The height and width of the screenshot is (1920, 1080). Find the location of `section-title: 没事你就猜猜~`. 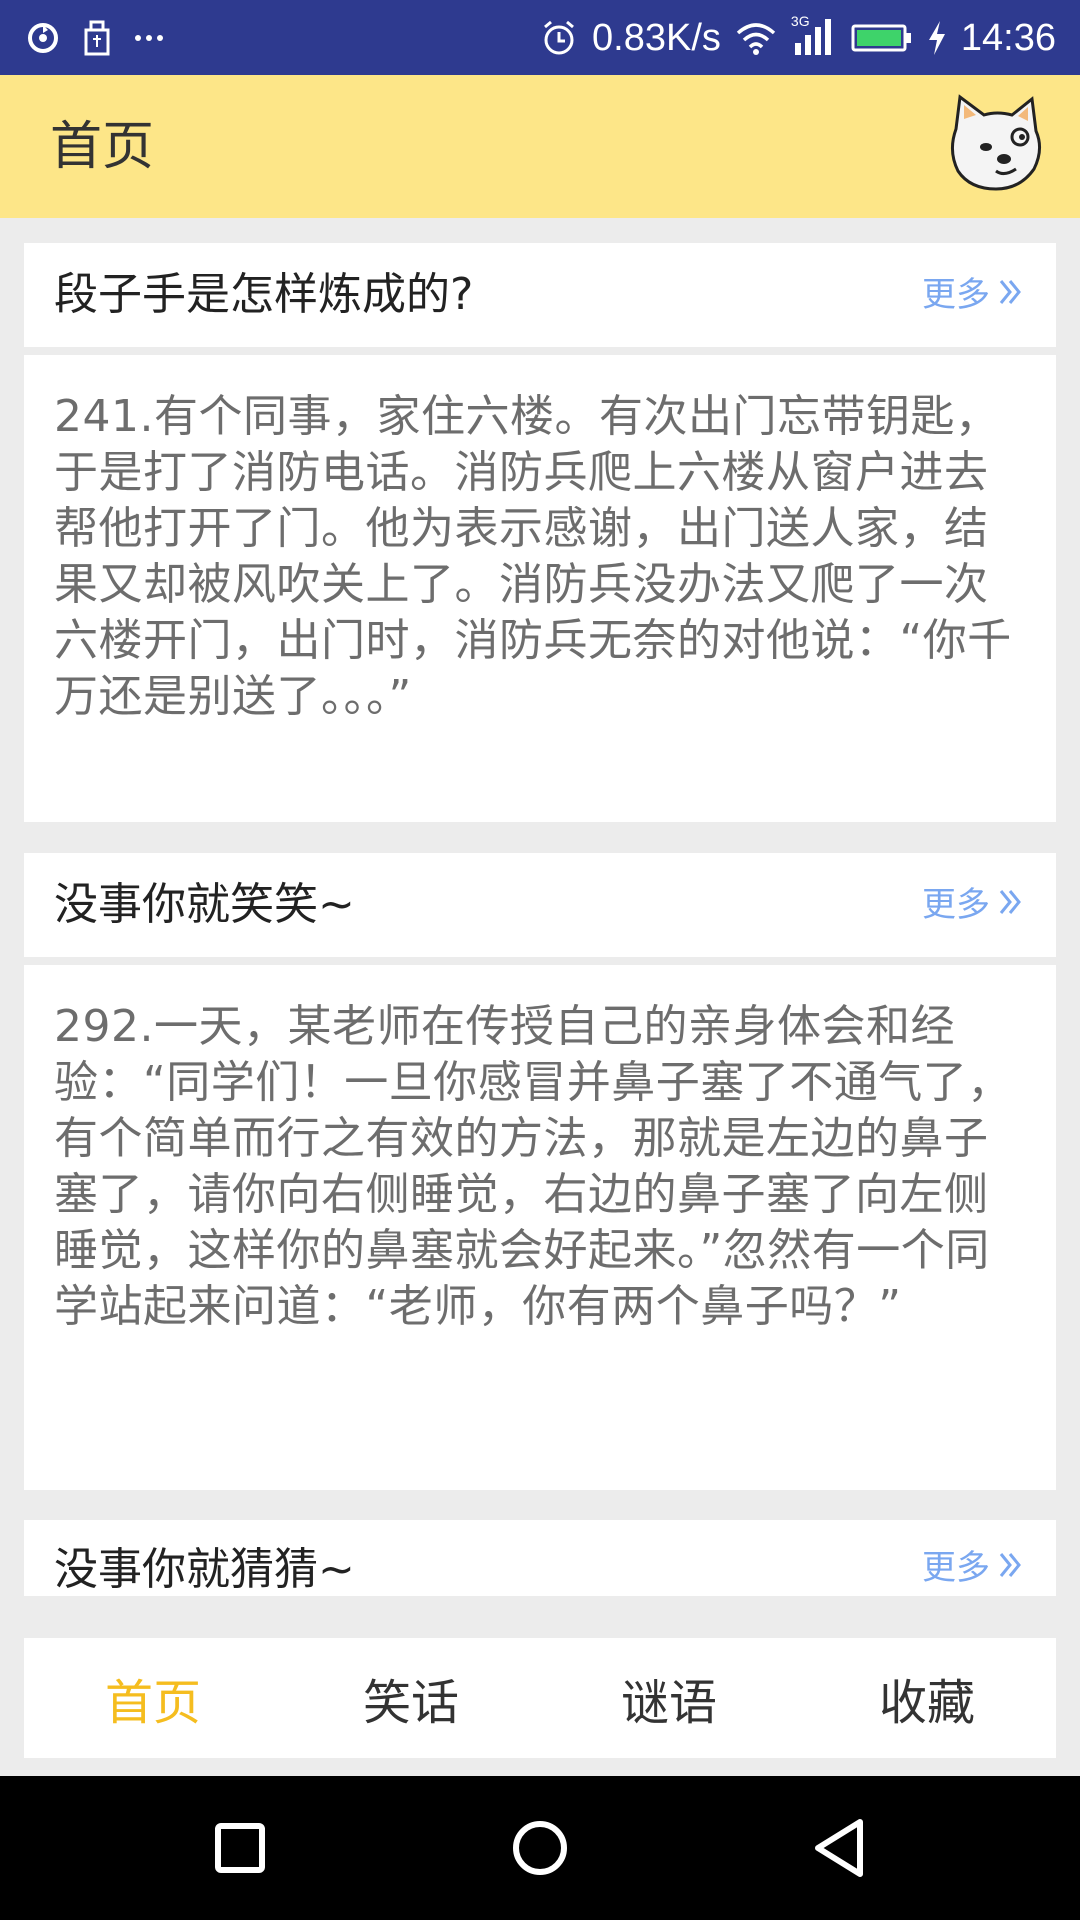

section-title: 没事你就猜猜~ is located at coordinates (204, 1569).